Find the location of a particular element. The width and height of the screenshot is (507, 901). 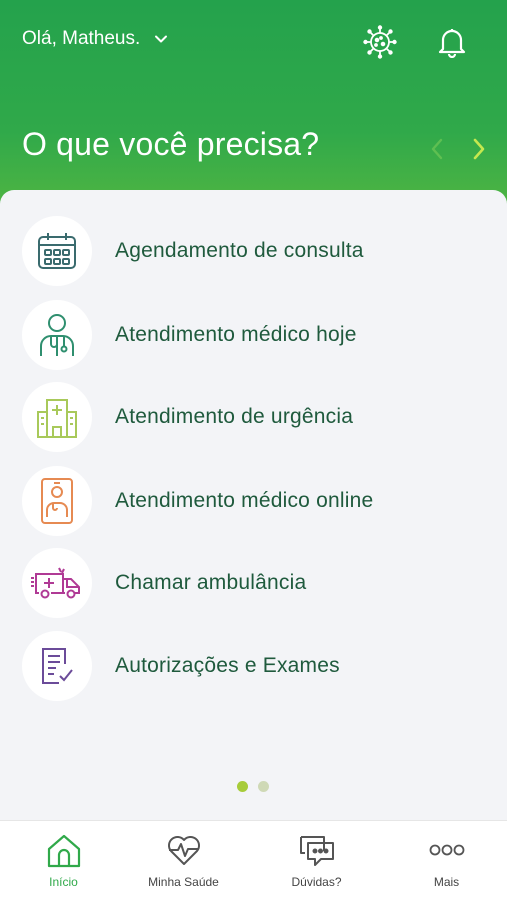

nav-item-duvidas: Dúvidas? is located at coordinates (316, 861).